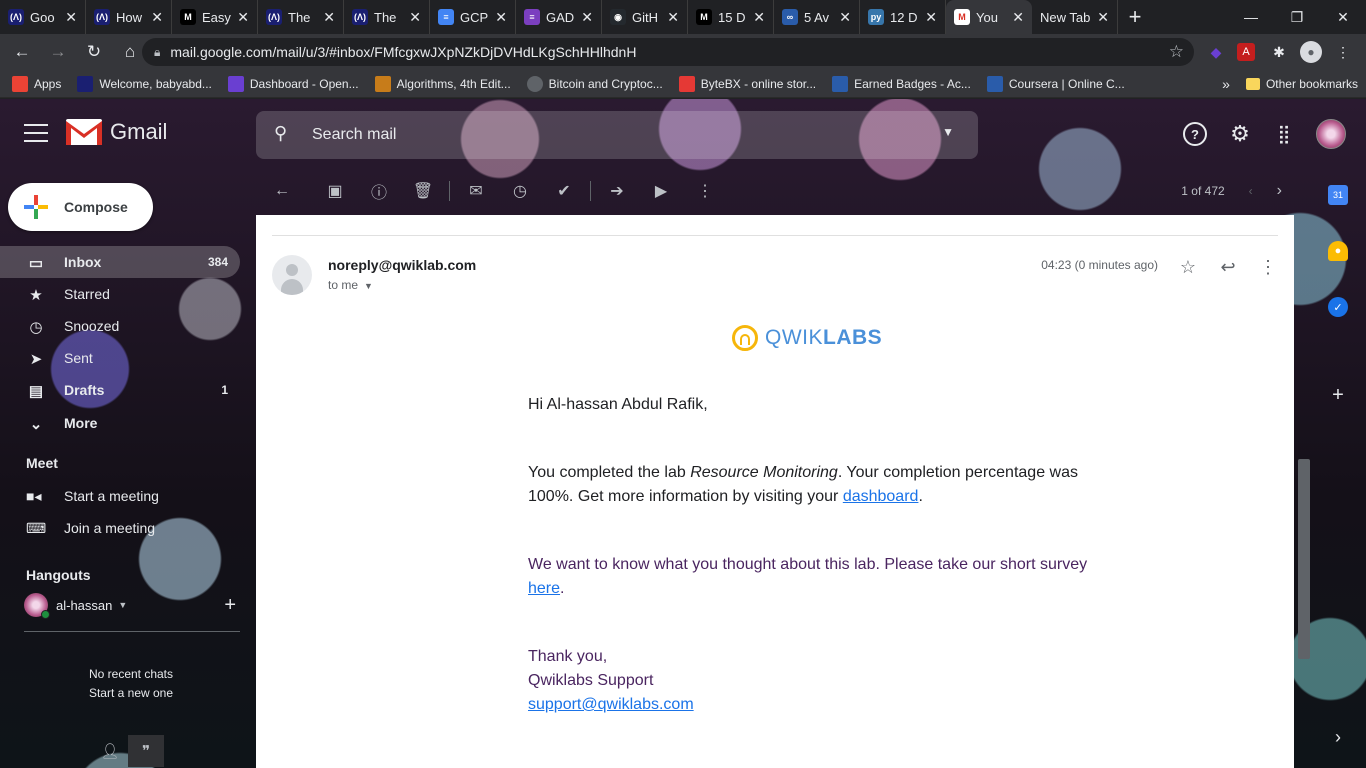 This screenshot has width=1366, height=768. I want to click on newer-chevron-icon: ‹, so click(1251, 191).